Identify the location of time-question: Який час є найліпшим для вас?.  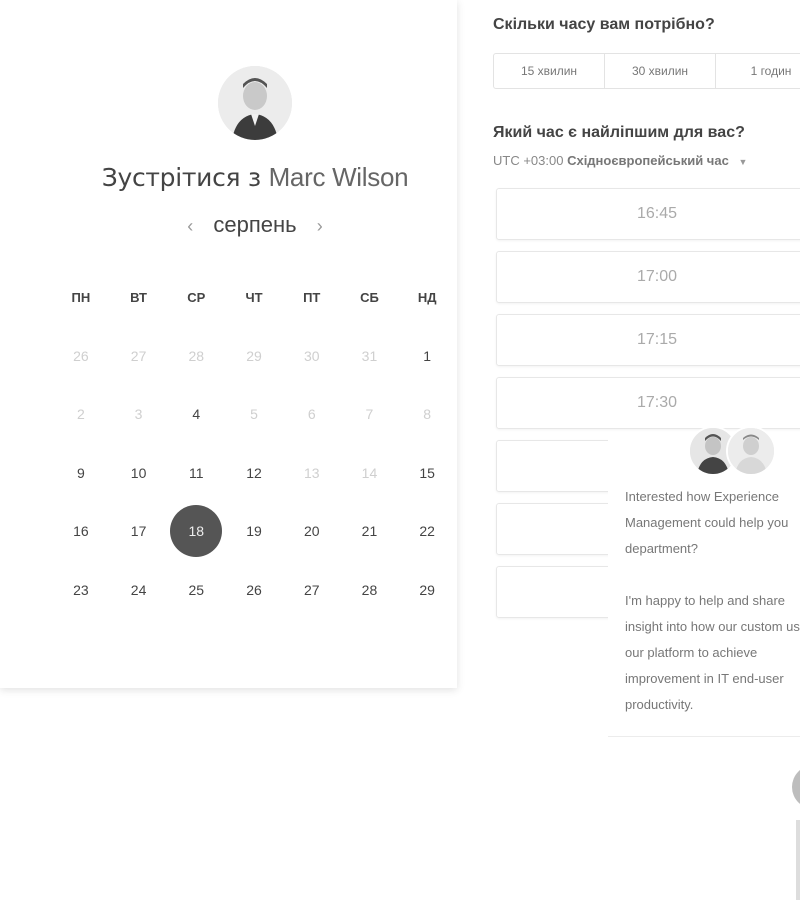
(619, 132).